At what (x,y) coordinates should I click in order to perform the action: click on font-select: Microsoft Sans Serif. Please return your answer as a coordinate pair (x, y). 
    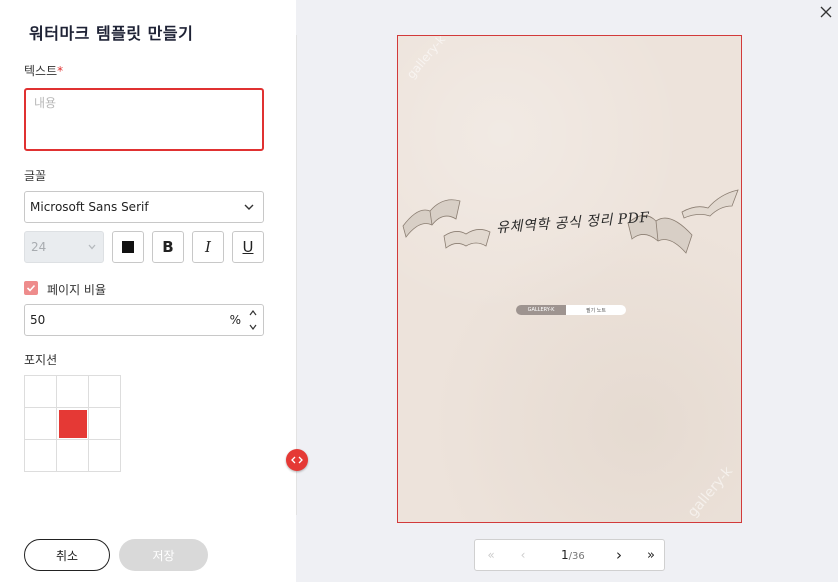
    Looking at the image, I should click on (144, 207).